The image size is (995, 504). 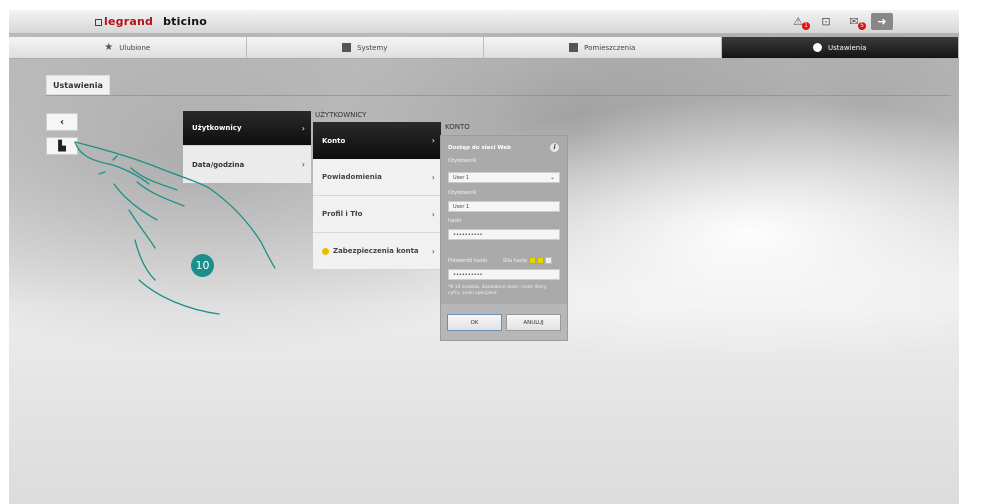 What do you see at coordinates (474, 322) in the screenshot?
I see `ok-button: OK` at bounding box center [474, 322].